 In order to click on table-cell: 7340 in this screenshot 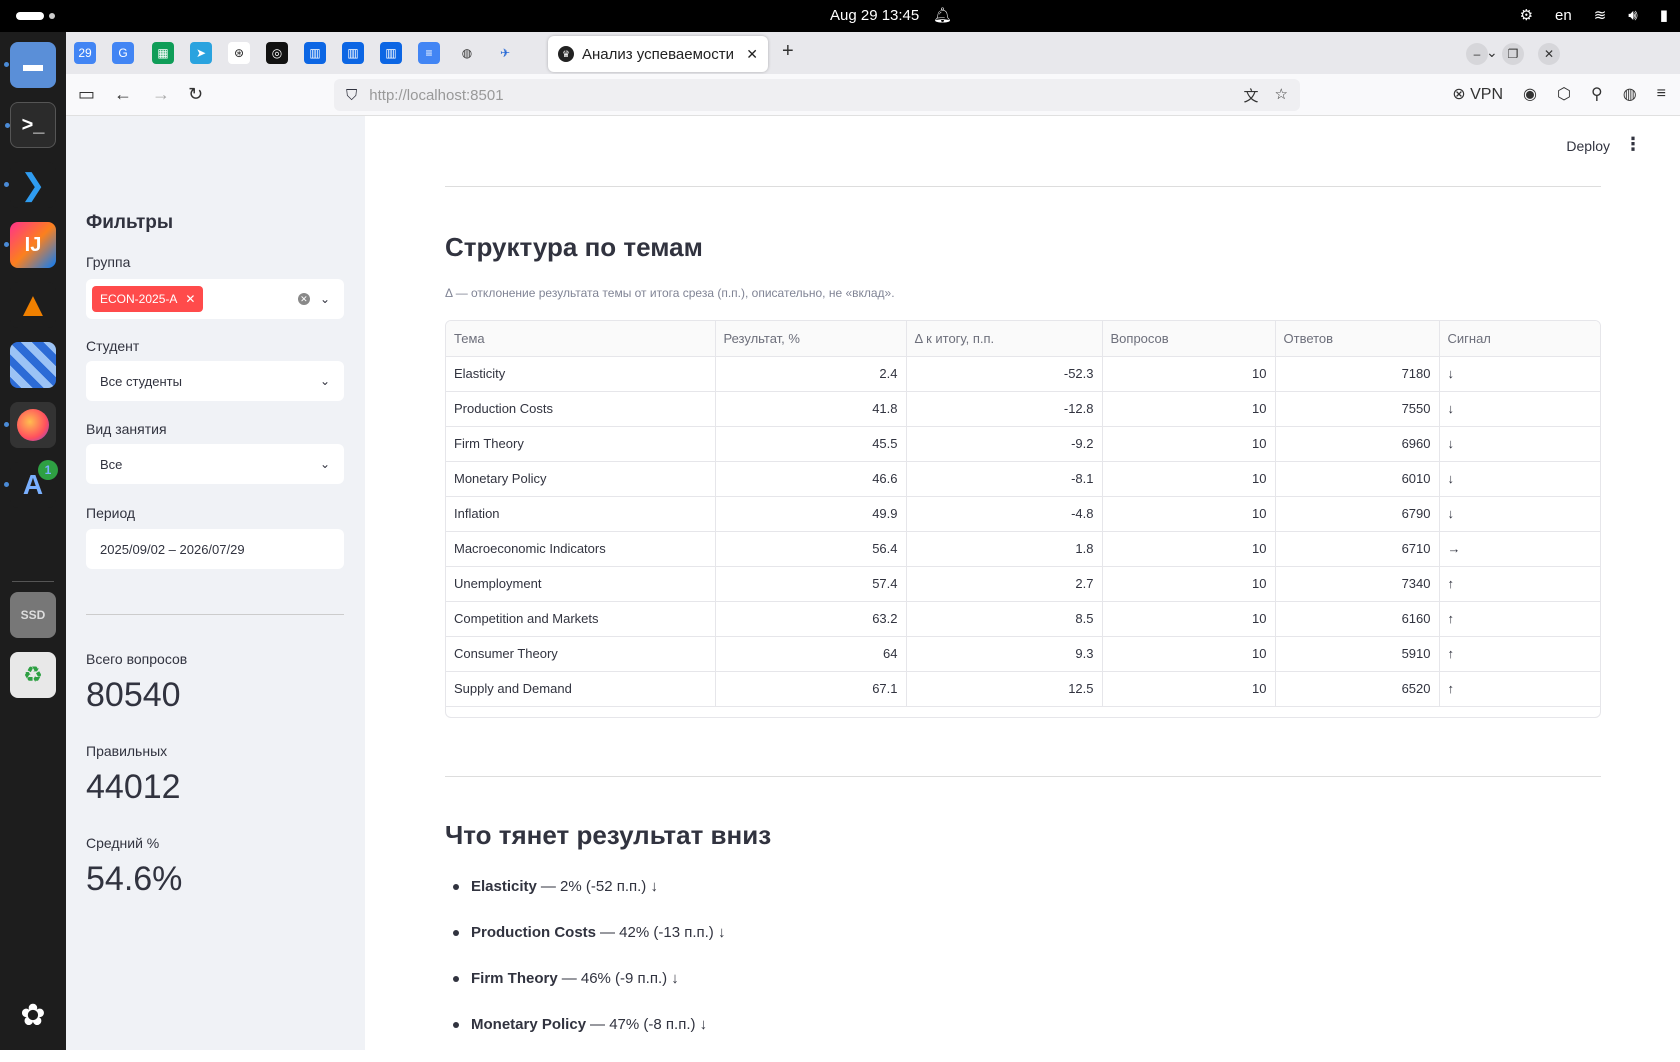, I will do `click(1357, 584)`.